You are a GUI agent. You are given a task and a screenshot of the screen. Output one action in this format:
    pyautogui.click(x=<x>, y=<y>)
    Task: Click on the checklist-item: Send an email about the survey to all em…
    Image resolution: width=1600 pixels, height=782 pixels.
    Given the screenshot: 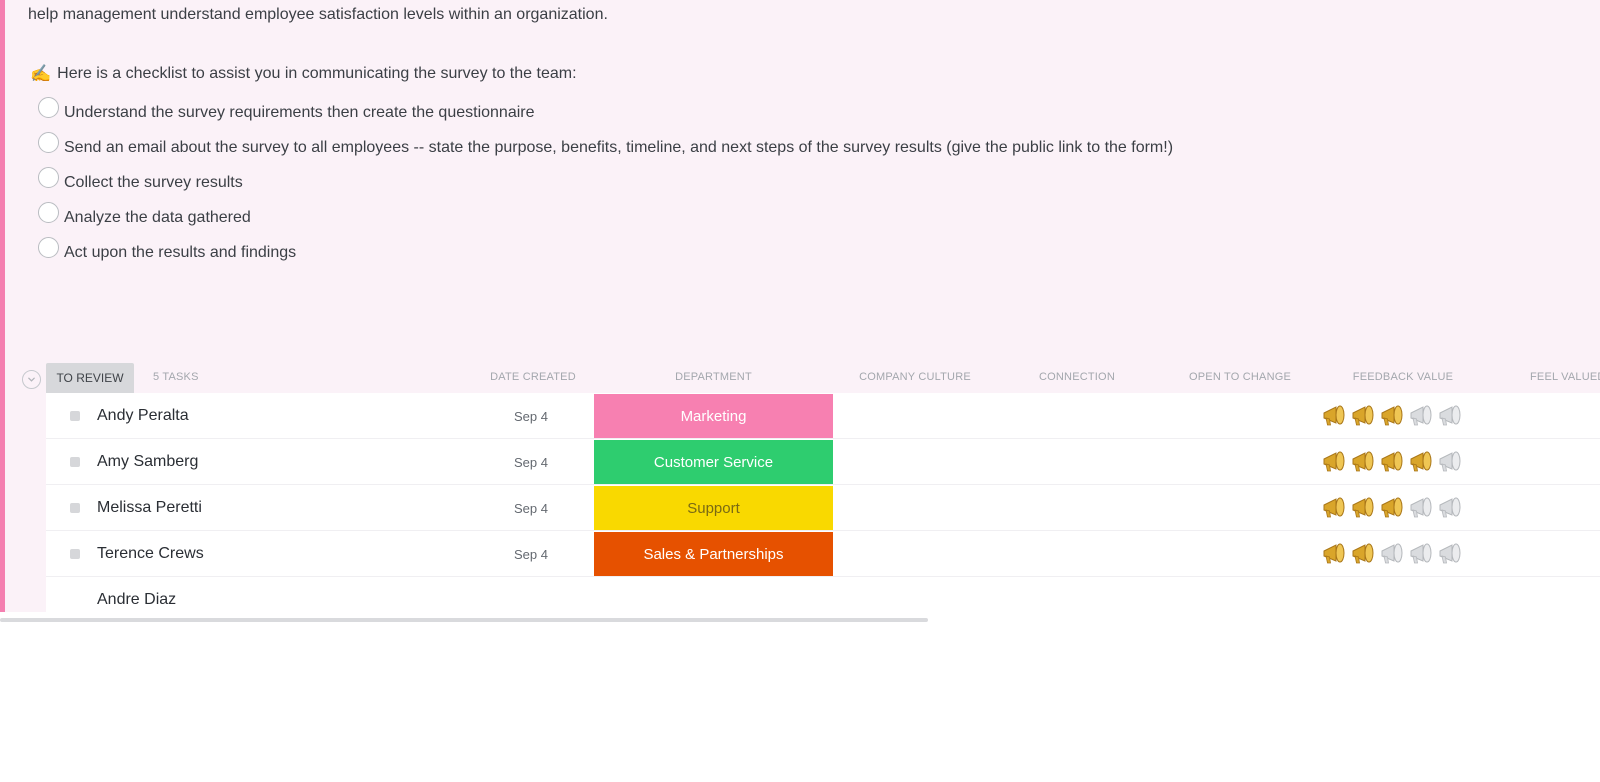 What is the action you would take?
    pyautogui.click(x=605, y=148)
    